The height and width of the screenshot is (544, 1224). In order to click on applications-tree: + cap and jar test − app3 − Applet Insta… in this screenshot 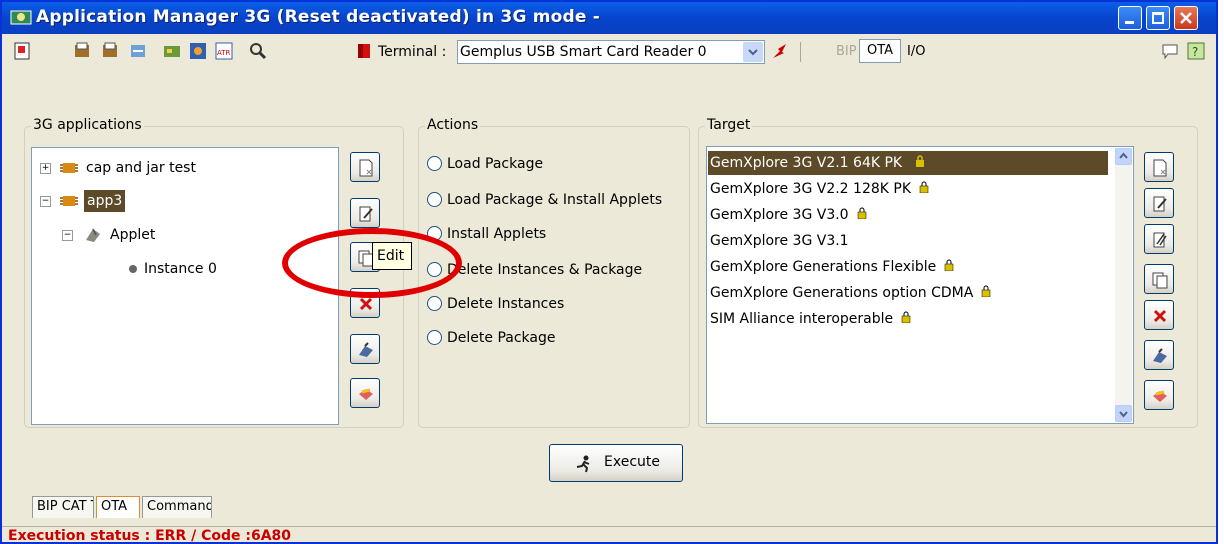, I will do `click(185, 286)`.